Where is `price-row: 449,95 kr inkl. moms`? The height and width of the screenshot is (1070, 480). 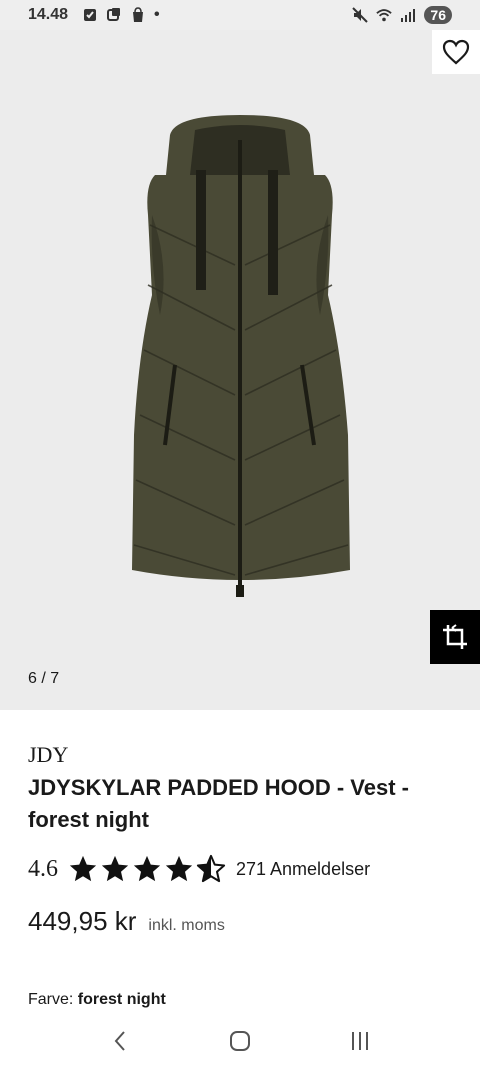
price-row: 449,95 kr inkl. moms is located at coordinates (240, 921).